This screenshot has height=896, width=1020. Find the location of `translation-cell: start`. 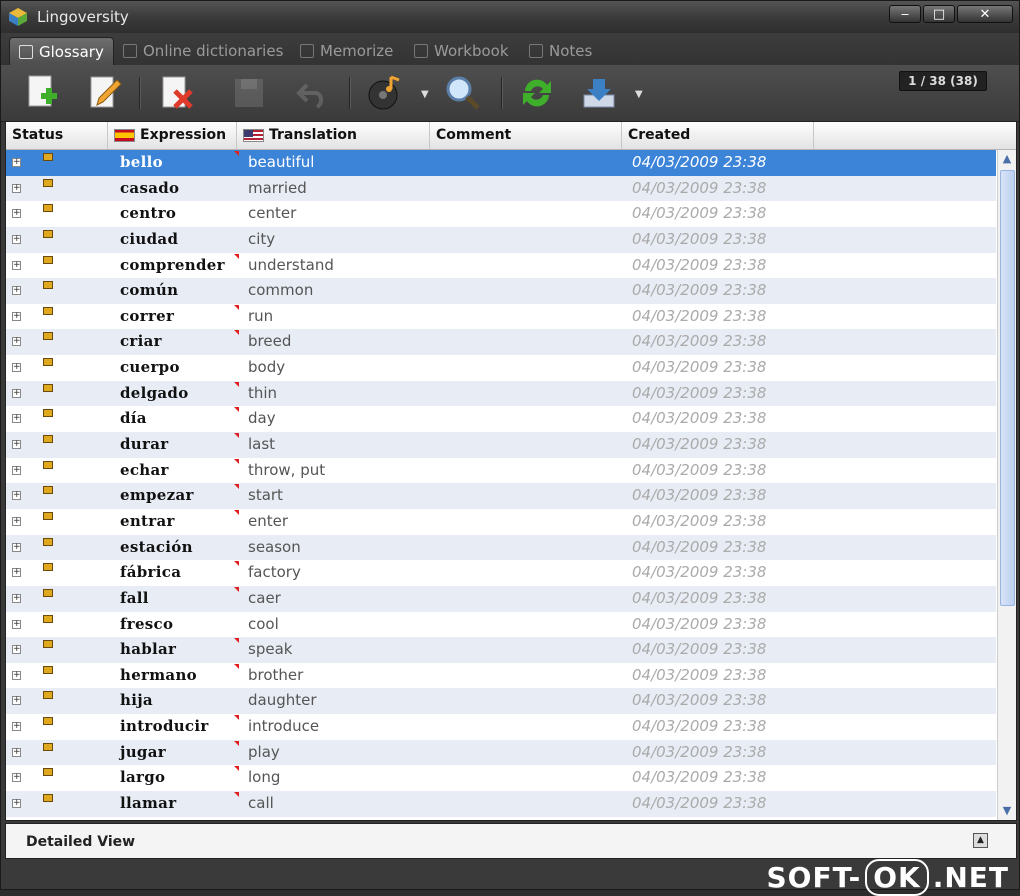

translation-cell: start is located at coordinates (265, 495).